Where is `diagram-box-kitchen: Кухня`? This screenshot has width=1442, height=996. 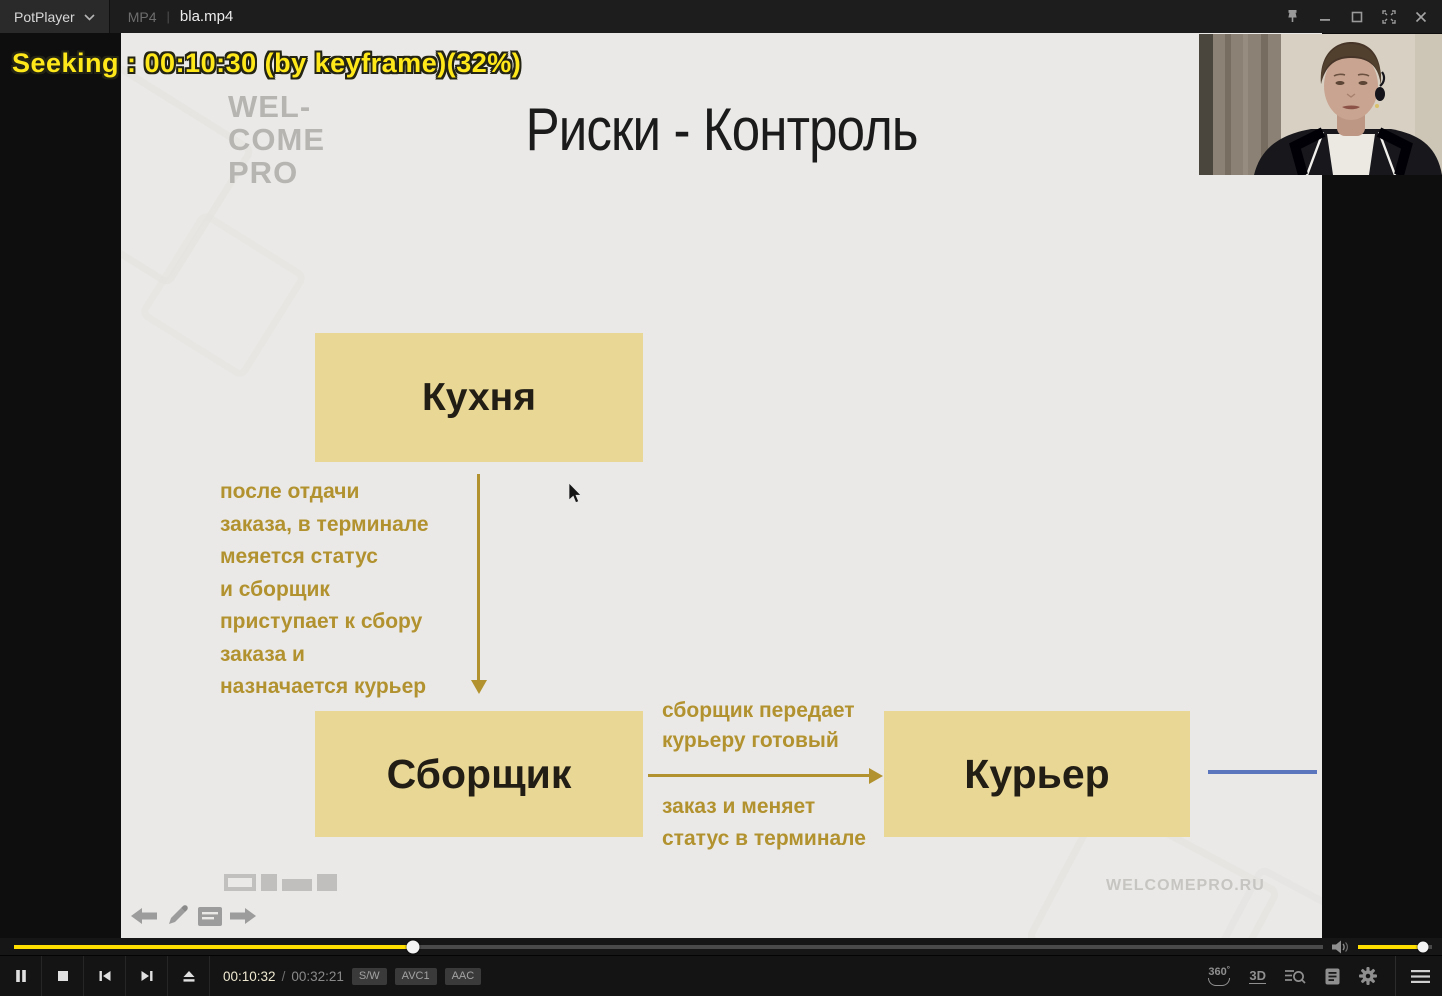 diagram-box-kitchen: Кухня is located at coordinates (479, 397).